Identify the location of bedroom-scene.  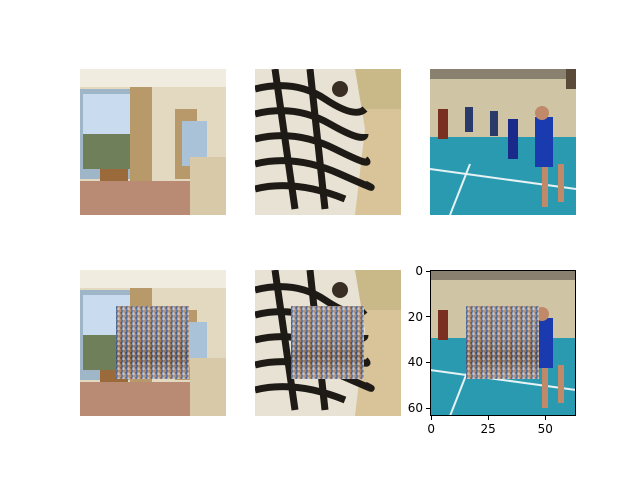
(153, 142).